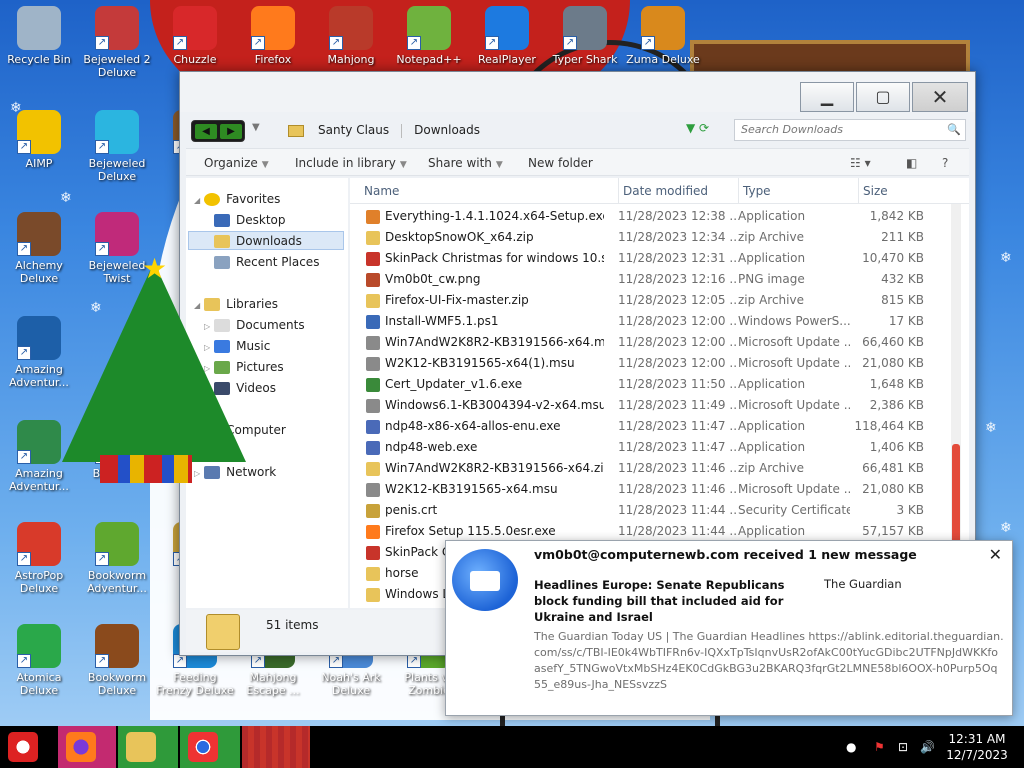 The width and height of the screenshot is (1024, 768). Describe the element at coordinates (465, 164) in the screenshot. I see `share-with-button: Share with ▼` at that location.